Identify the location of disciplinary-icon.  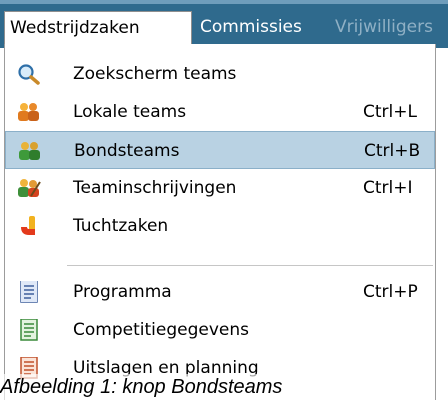
(29, 226).